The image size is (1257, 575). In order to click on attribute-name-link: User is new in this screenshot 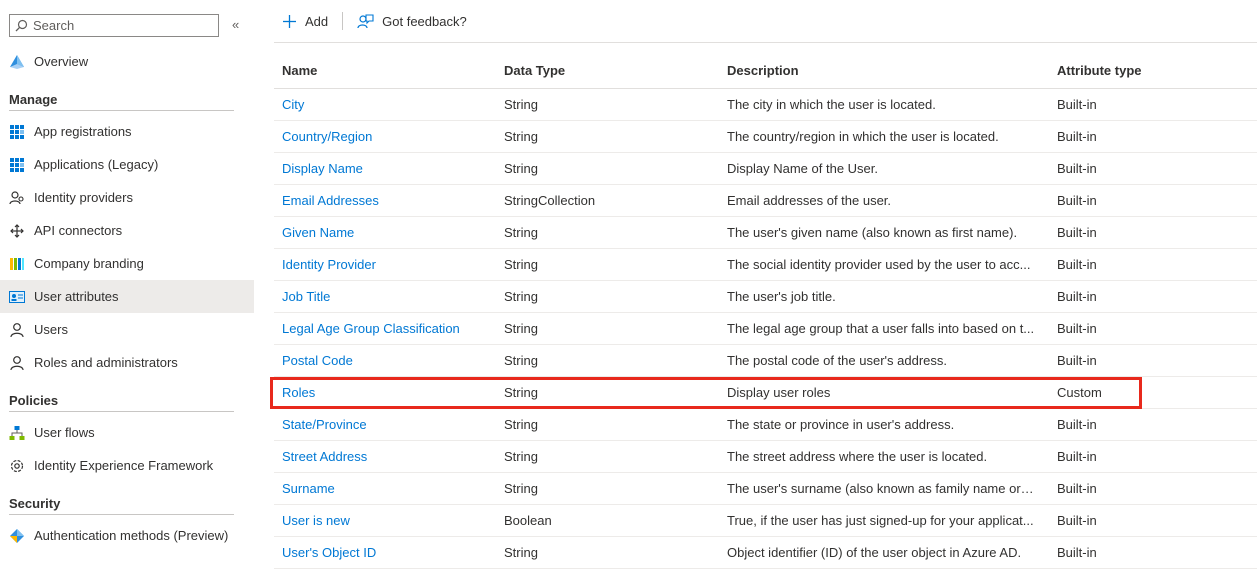, I will do `click(316, 520)`.